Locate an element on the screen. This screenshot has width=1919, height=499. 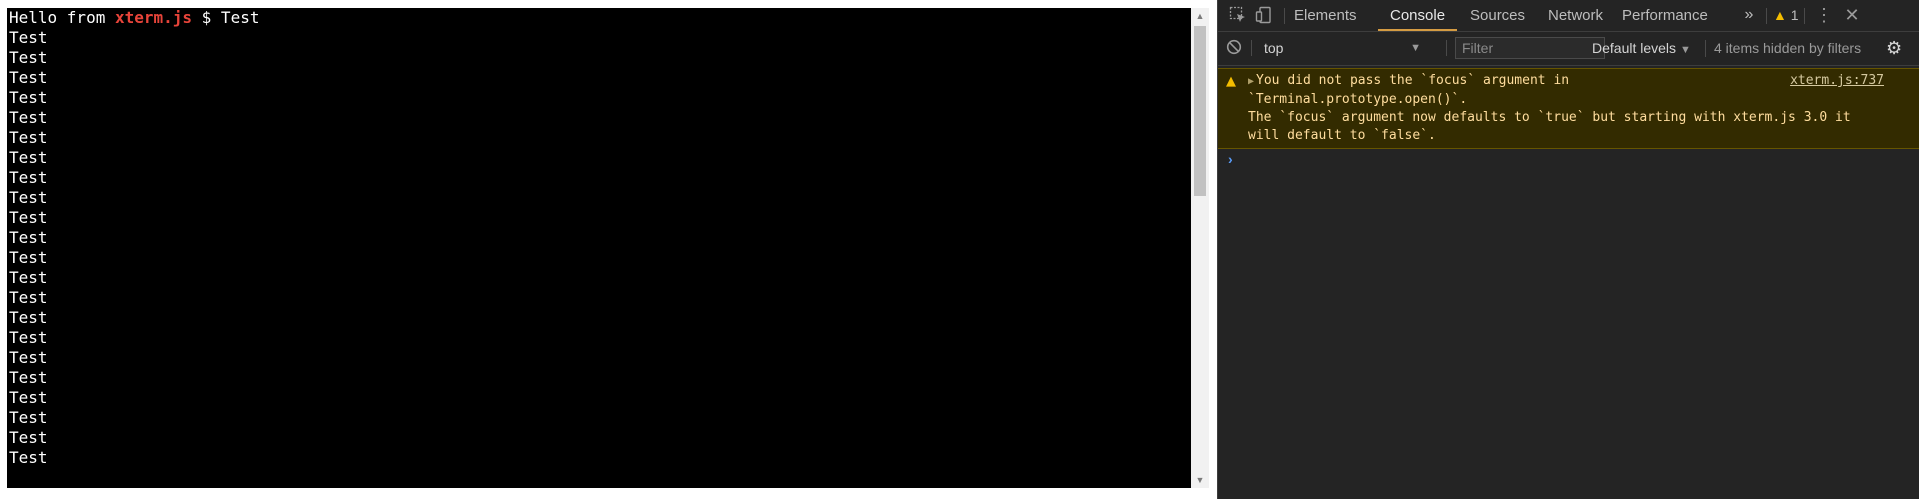
hidden-items-info: 4 items hidden by filters is located at coordinates (1783, 48).